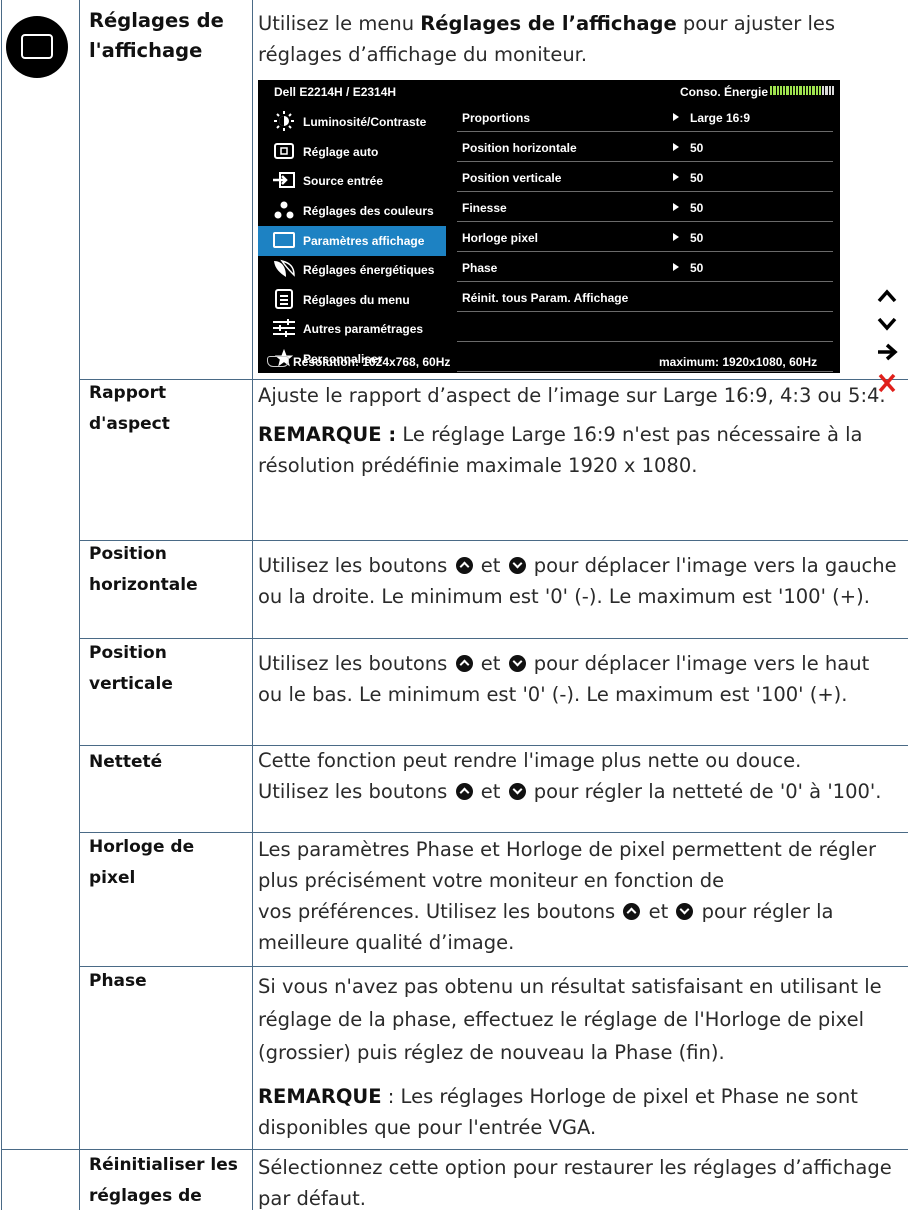  I want to click on maximum-resolution: maximum: 1920x1080, 60Hz, so click(738, 362).